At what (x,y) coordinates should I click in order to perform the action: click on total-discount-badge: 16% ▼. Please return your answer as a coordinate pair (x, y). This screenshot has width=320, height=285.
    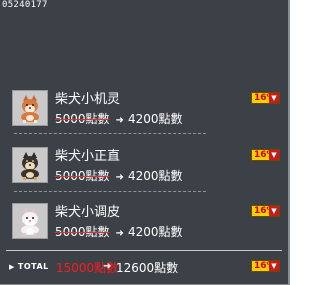
    Looking at the image, I should click on (265, 266).